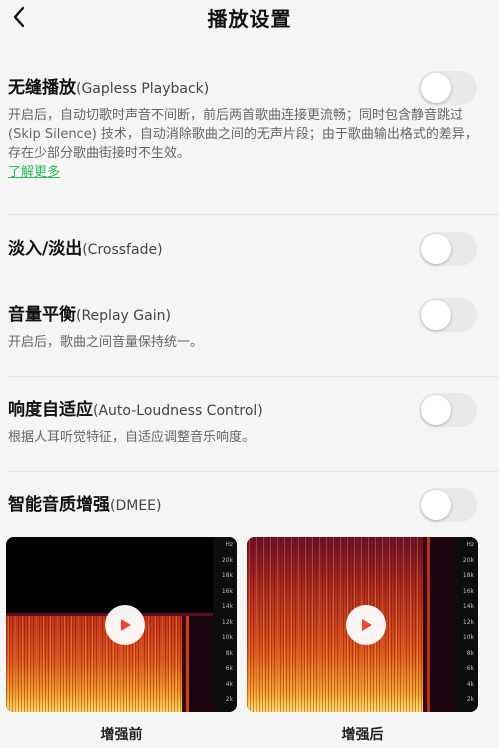  What do you see at coordinates (132, 437) in the screenshot?
I see `loudness-description: 根据人耳听觉特征，自适应调整音乐响度。` at bounding box center [132, 437].